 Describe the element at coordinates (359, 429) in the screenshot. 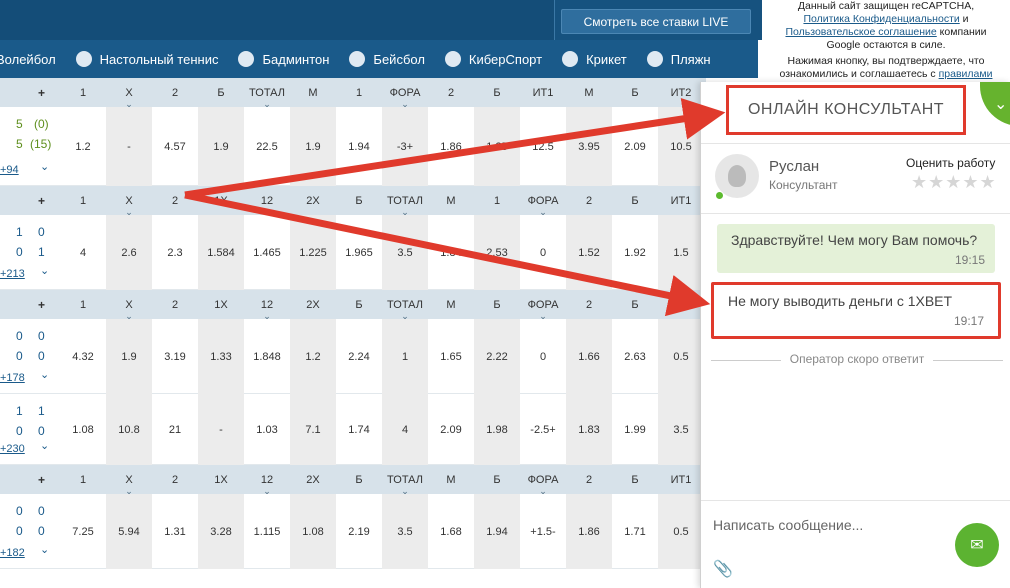

I see `odds-cell: 1.74` at that location.